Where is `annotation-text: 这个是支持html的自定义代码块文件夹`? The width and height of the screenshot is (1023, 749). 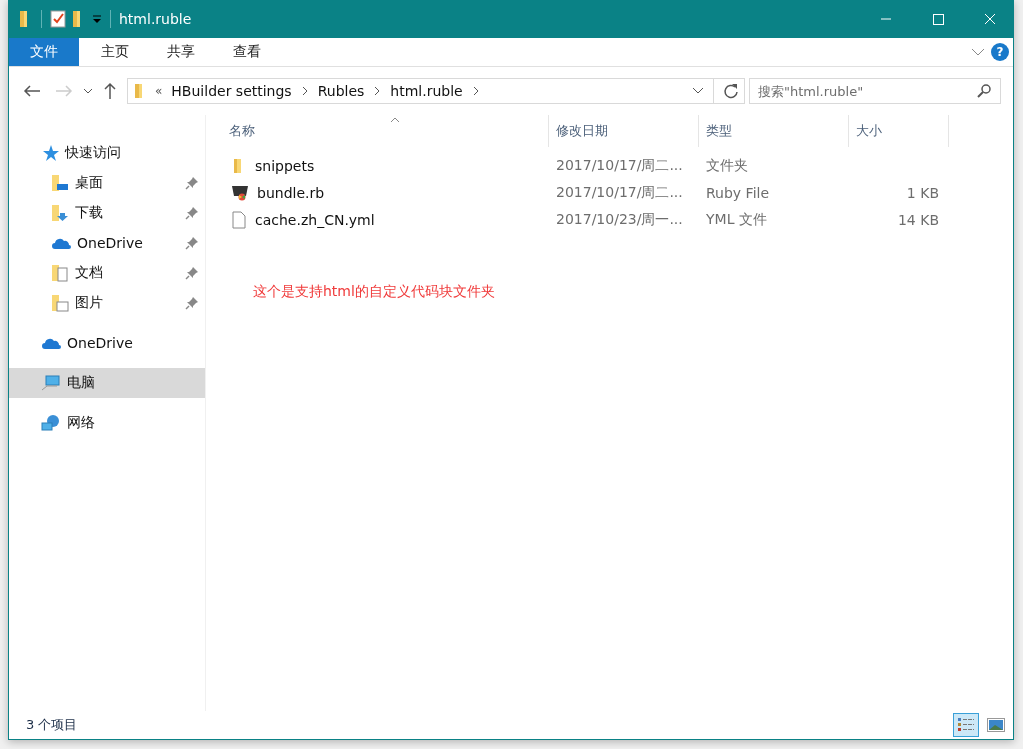 annotation-text: 这个是支持html的自定义代码块文件夹 is located at coordinates (374, 292).